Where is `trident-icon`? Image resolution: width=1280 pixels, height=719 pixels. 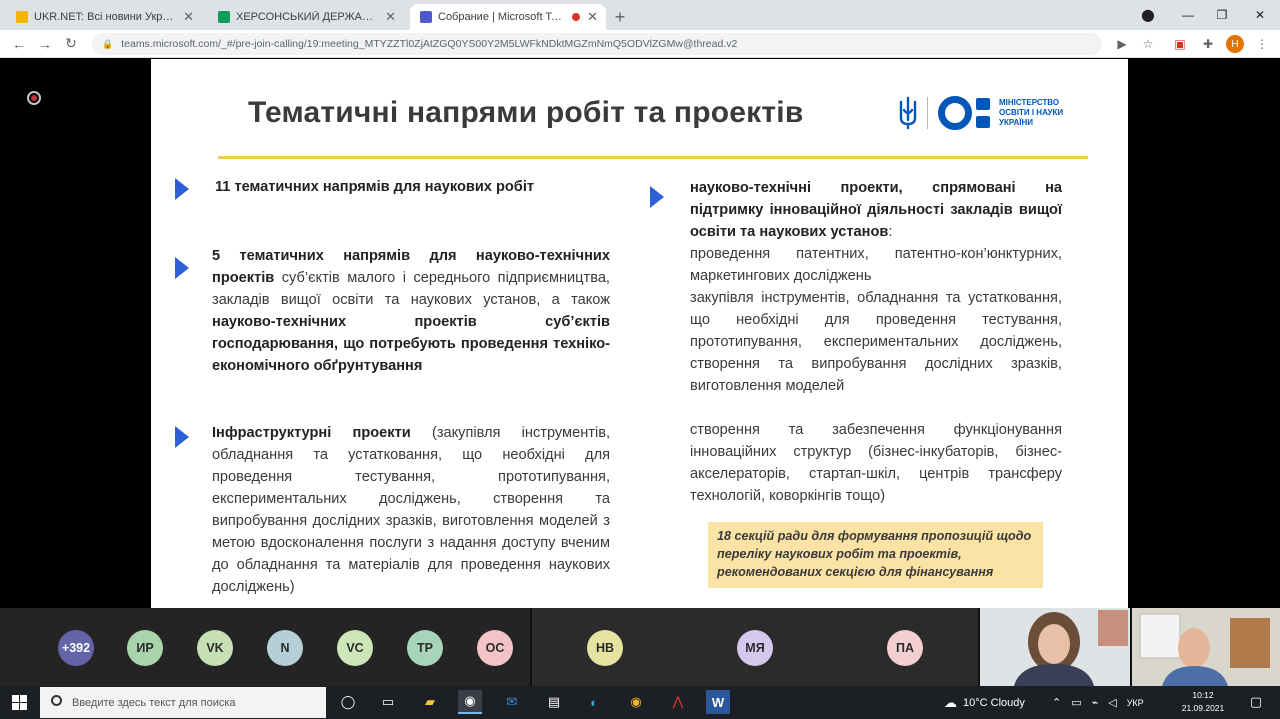 trident-icon is located at coordinates (908, 113).